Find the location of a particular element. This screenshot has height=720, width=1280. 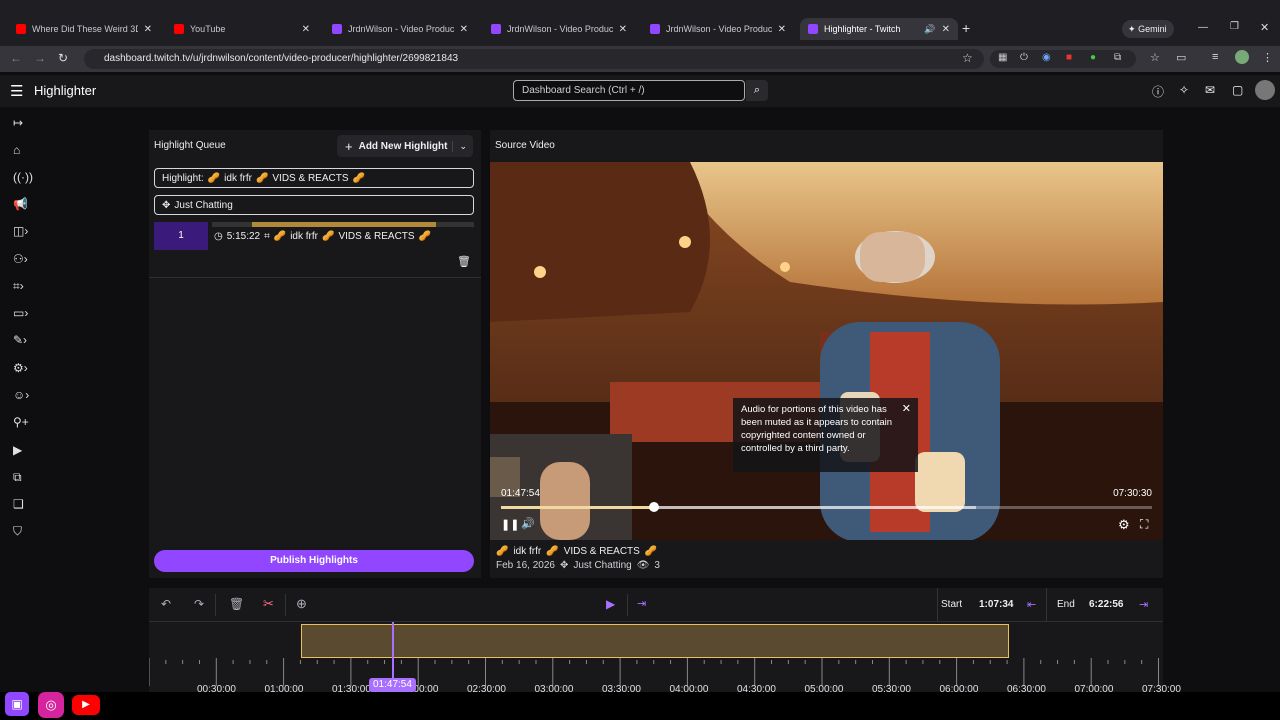

user-avatar is located at coordinates (1265, 90).